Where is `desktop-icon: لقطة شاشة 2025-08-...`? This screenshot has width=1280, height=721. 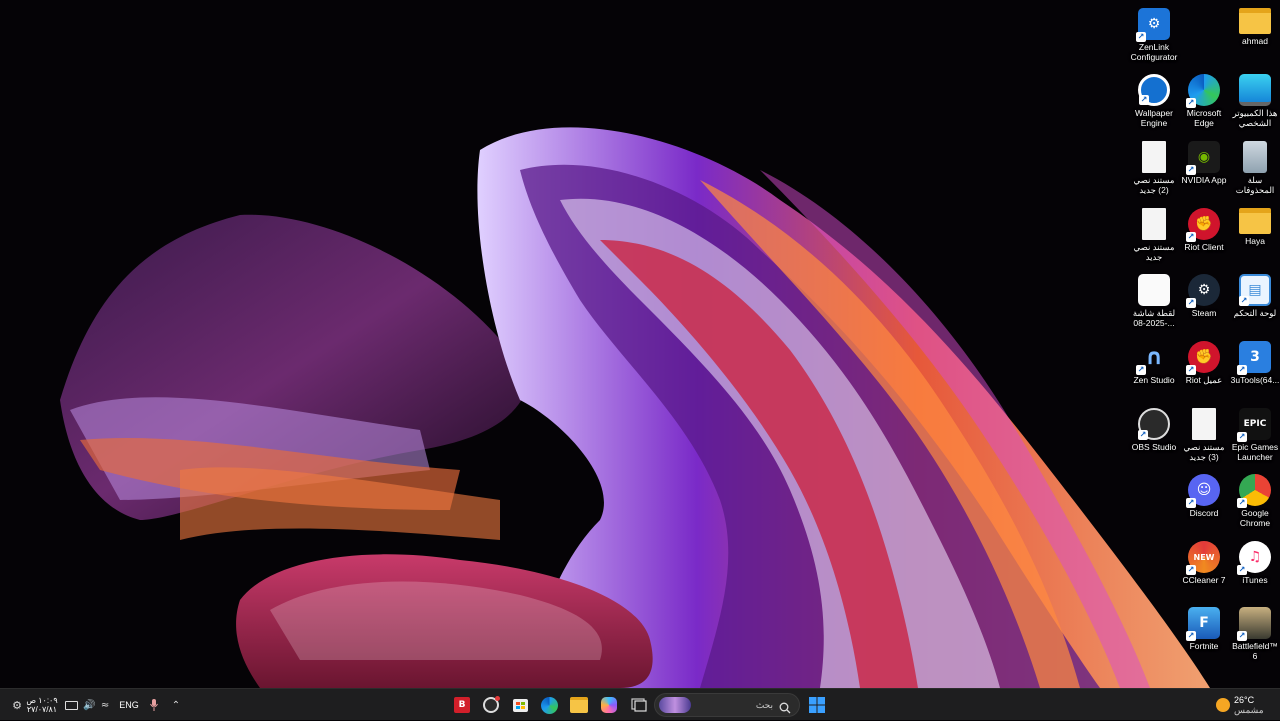 desktop-icon: لقطة شاشة 2025-08-... is located at coordinates (1154, 299).